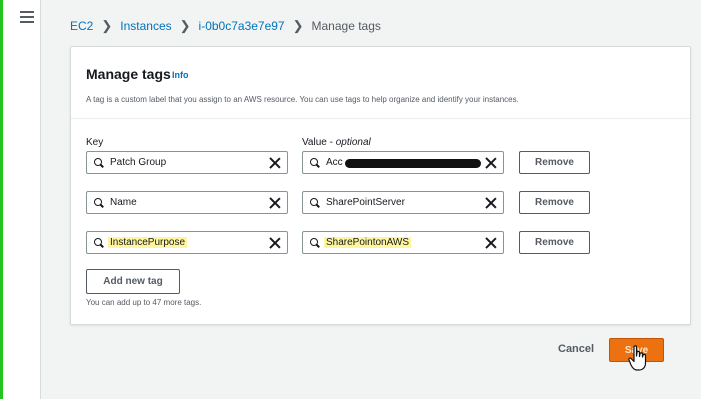 Image resolution: width=701 pixels, height=399 pixels. I want to click on tag-key-input: InstancePurpose, so click(187, 242).